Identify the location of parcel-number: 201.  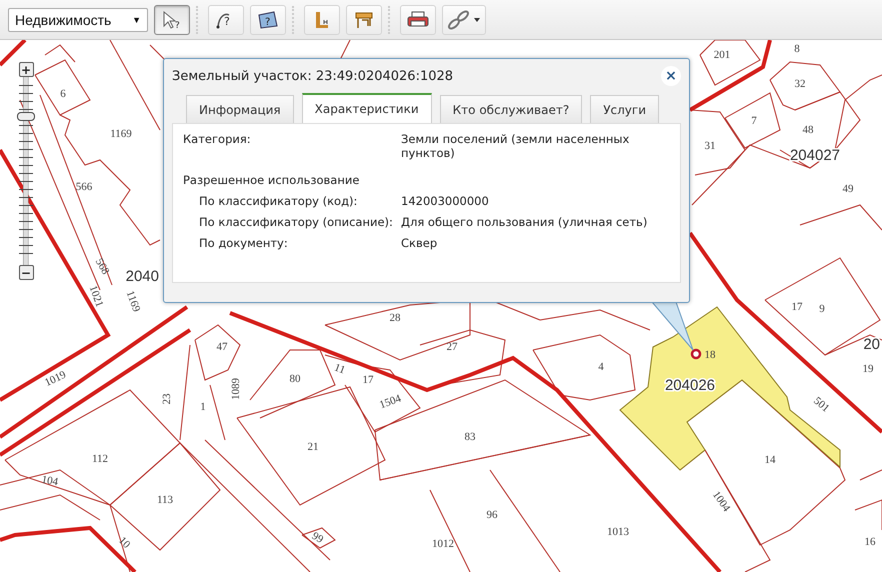
(722, 55).